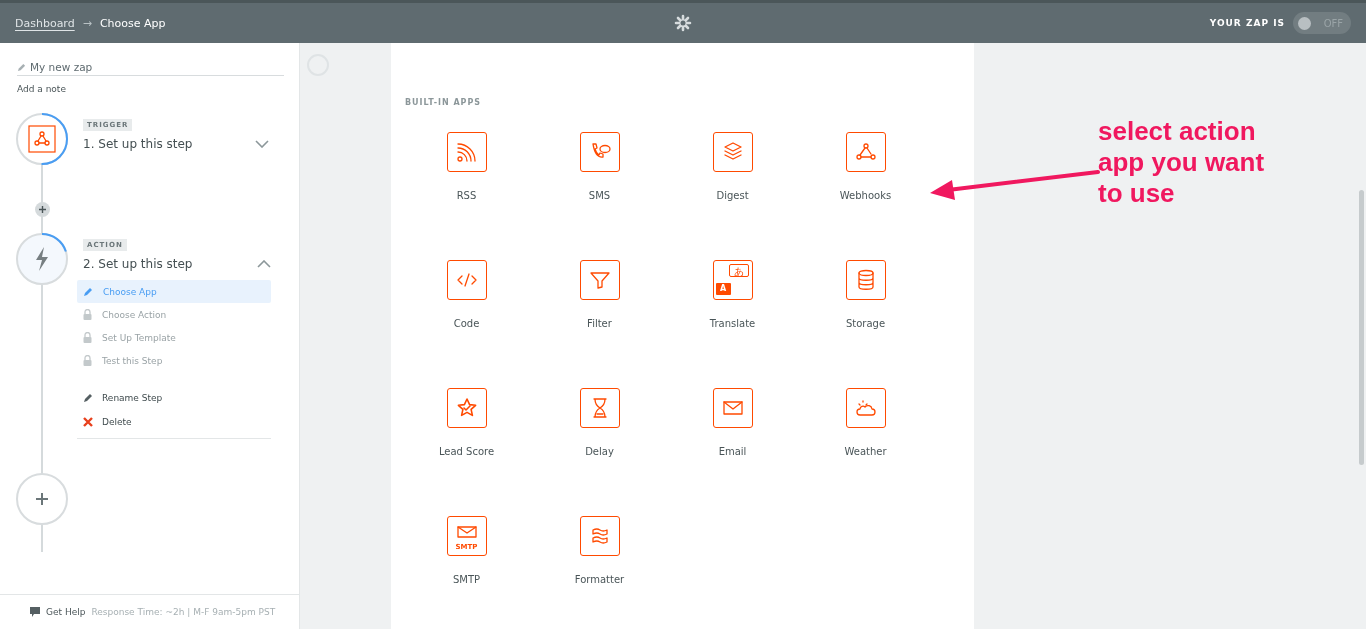  What do you see at coordinates (732, 452) in the screenshot?
I see `app-option: Email` at bounding box center [732, 452].